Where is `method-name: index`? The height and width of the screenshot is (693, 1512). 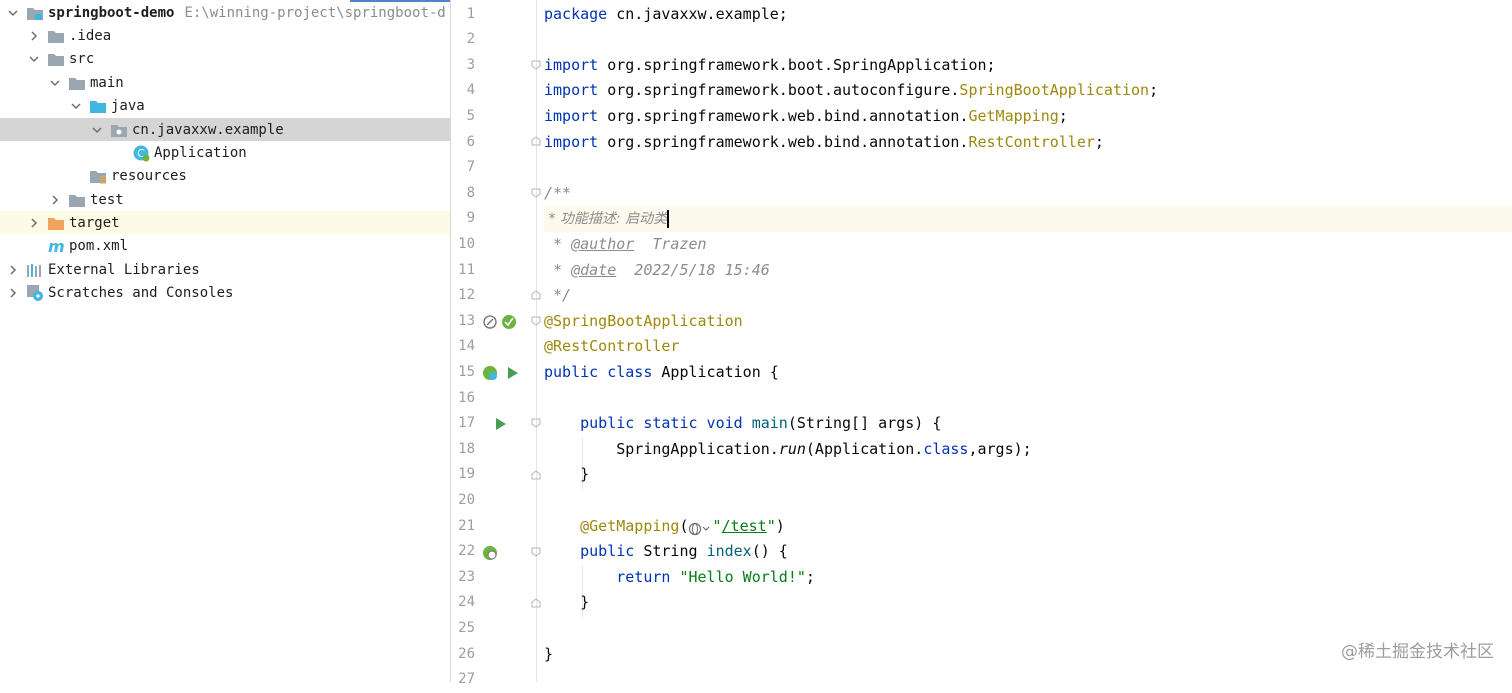
method-name: index is located at coordinates (729, 551).